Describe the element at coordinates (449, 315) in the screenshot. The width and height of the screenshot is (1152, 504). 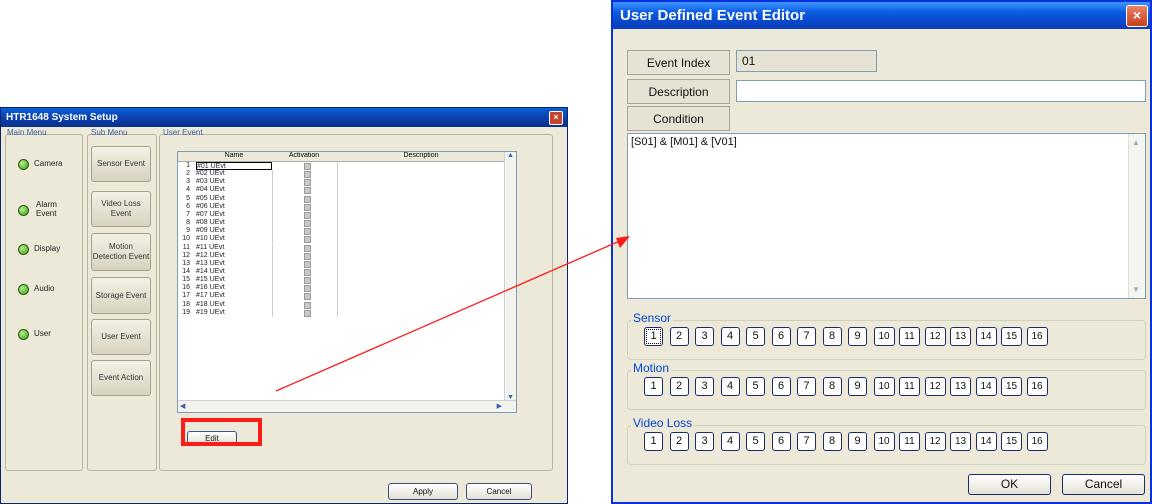
I see `arrow-line` at that location.